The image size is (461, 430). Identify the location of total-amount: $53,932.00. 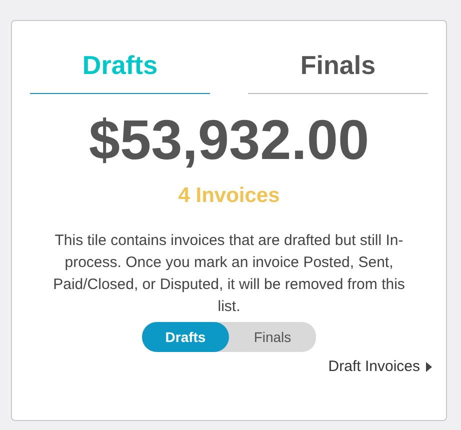
(229, 140).